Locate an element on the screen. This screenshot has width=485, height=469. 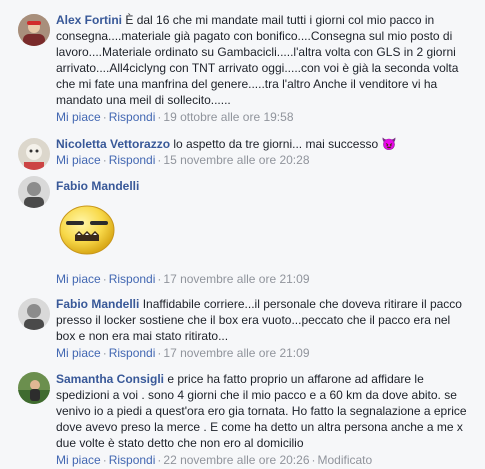
grimacing-sticker-icon is located at coordinates (87, 228).